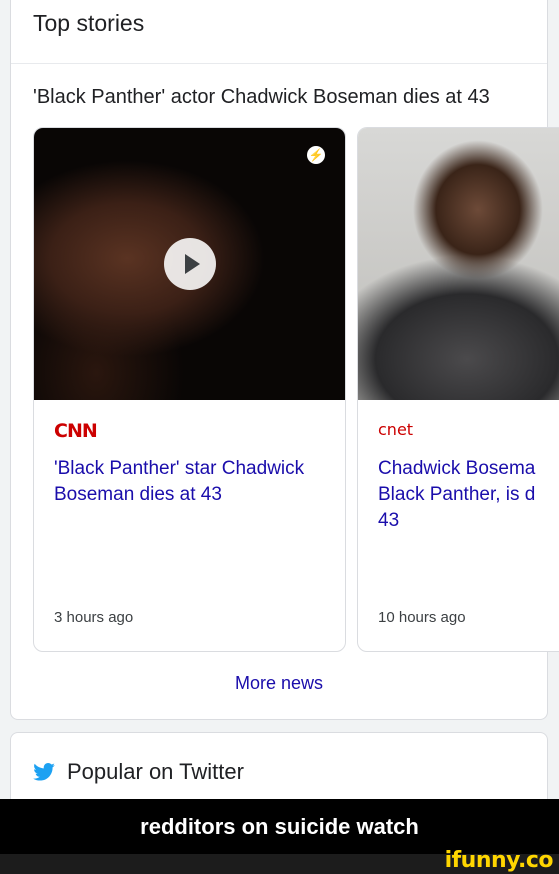 This screenshot has width=559, height=874. I want to click on story-timestamp: 3 hours ago, so click(94, 617).